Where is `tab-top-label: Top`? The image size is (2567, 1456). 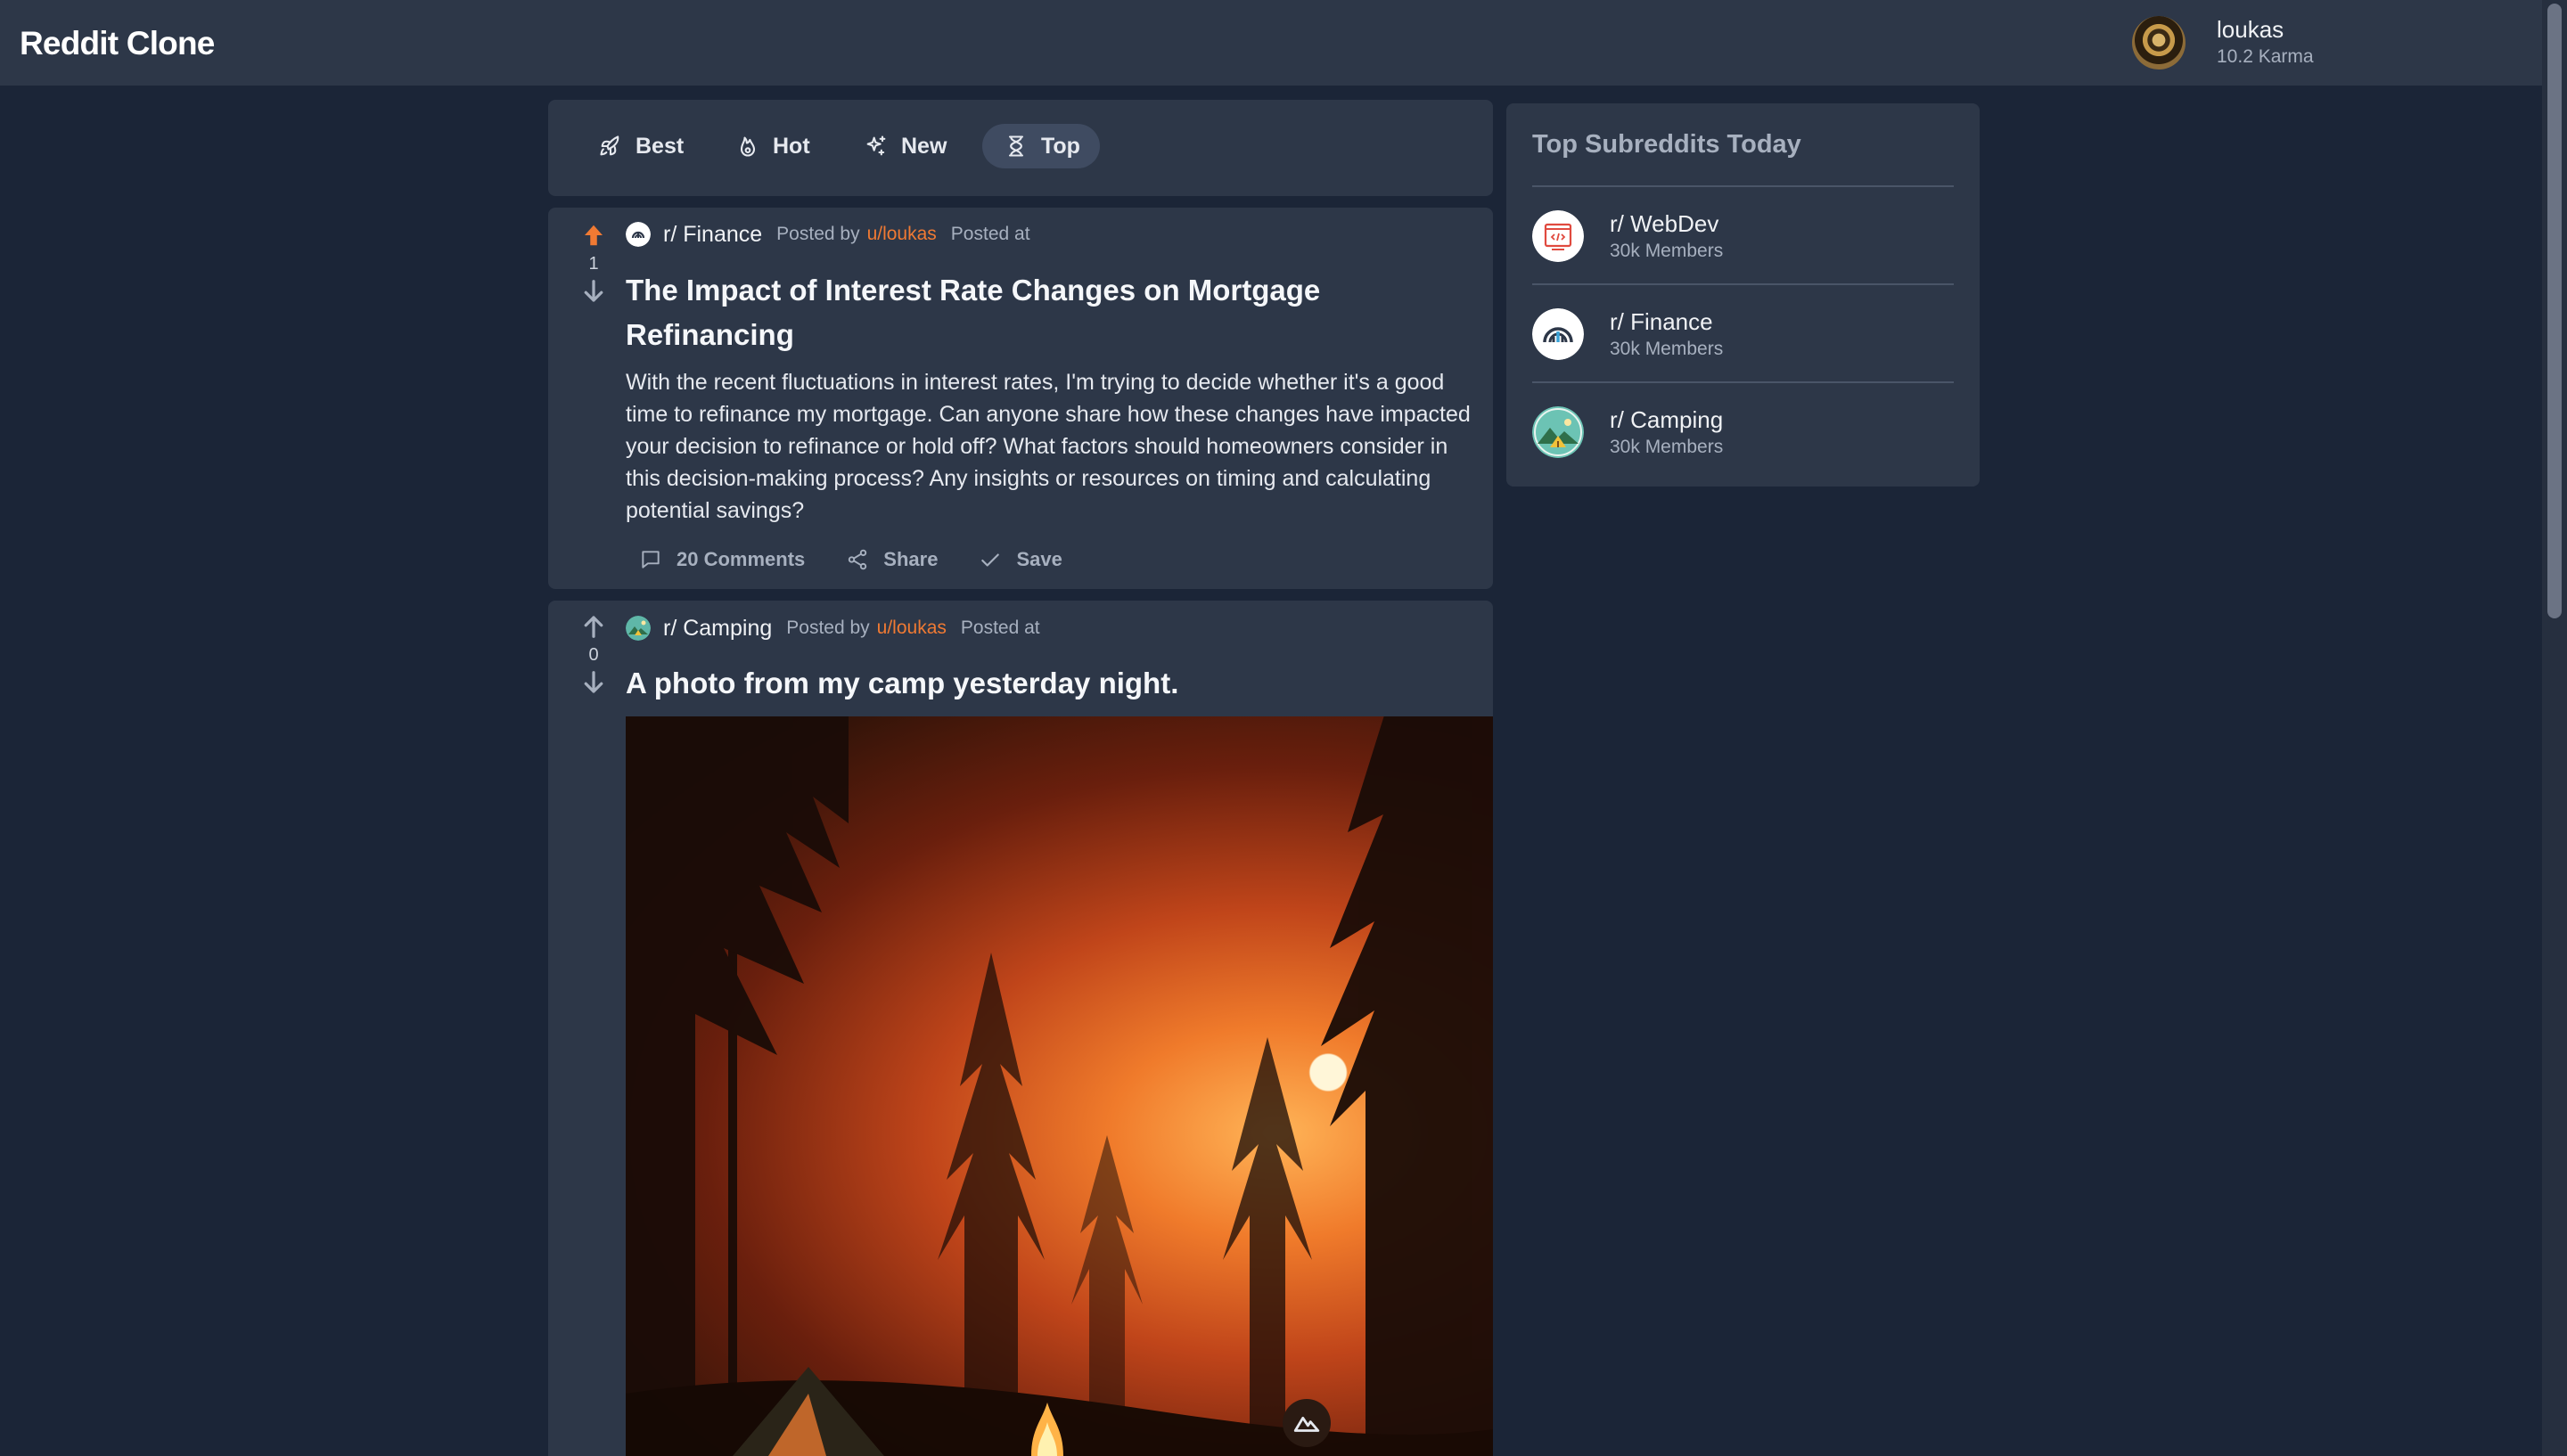
tab-top-label: Top is located at coordinates (1061, 146).